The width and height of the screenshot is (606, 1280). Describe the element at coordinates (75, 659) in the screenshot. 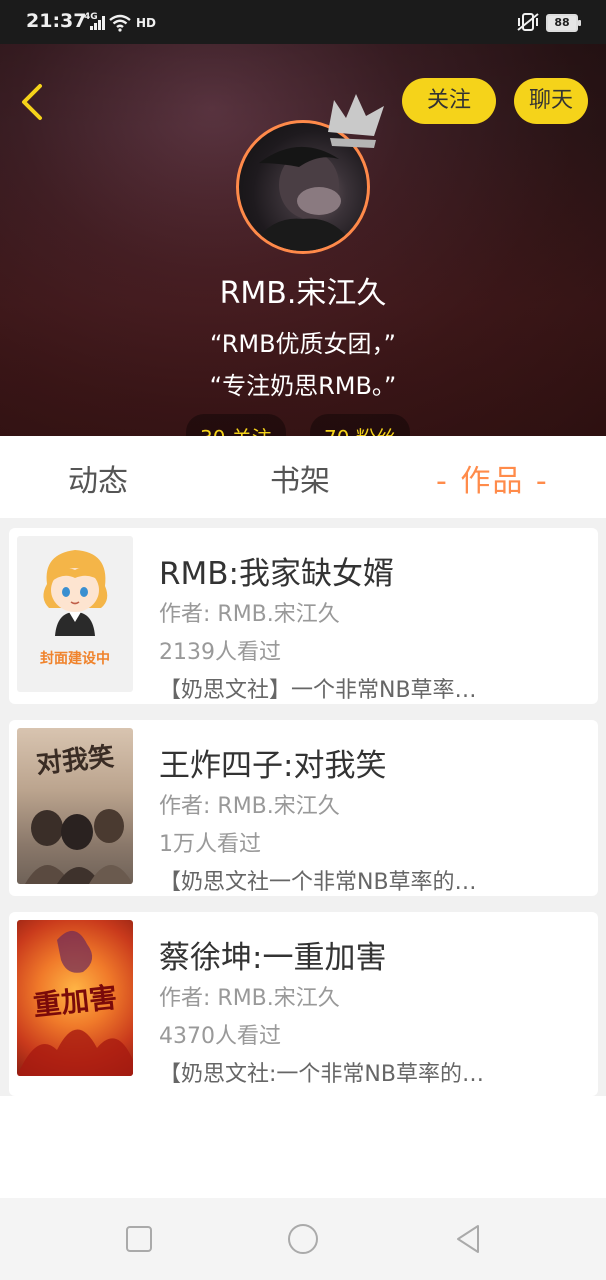

I see `cover-caption: 封面建设中` at that location.